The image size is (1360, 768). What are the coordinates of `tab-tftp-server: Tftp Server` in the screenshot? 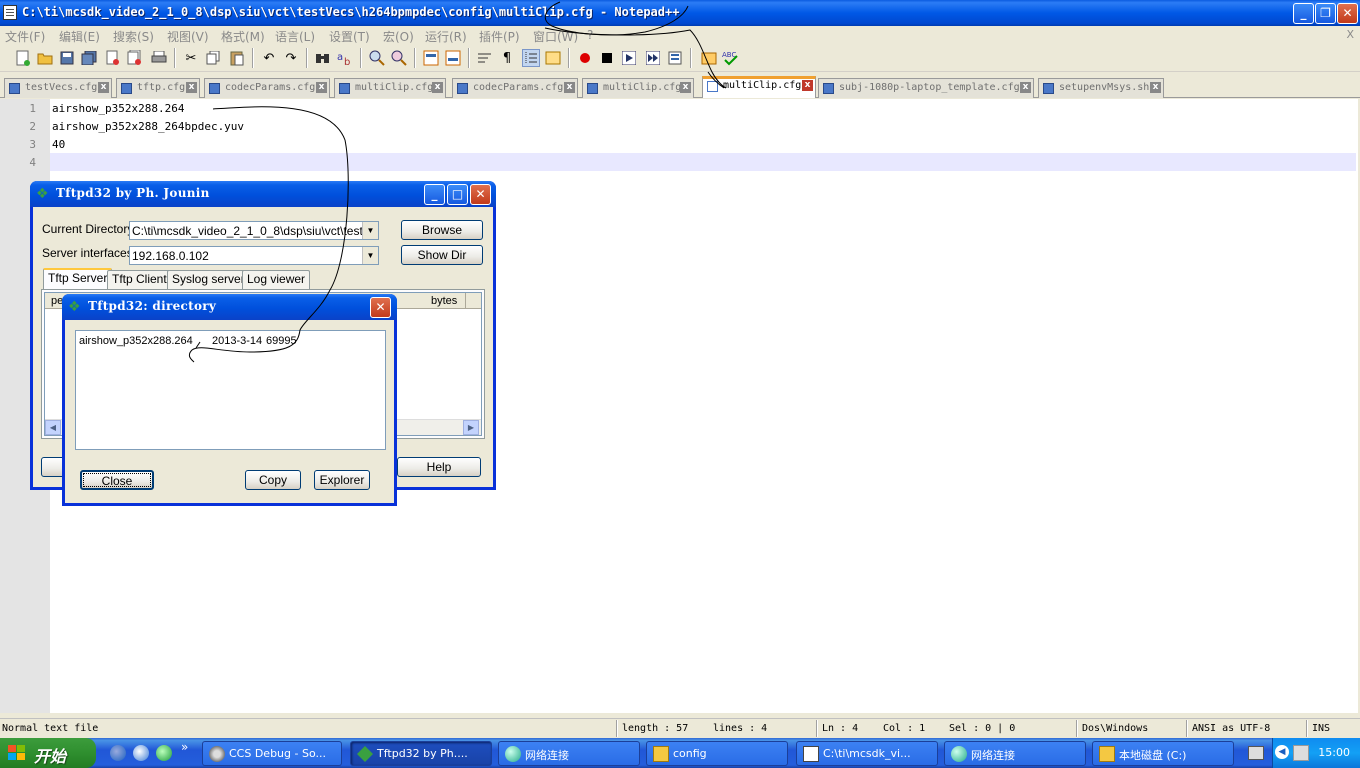 It's located at (78, 279).